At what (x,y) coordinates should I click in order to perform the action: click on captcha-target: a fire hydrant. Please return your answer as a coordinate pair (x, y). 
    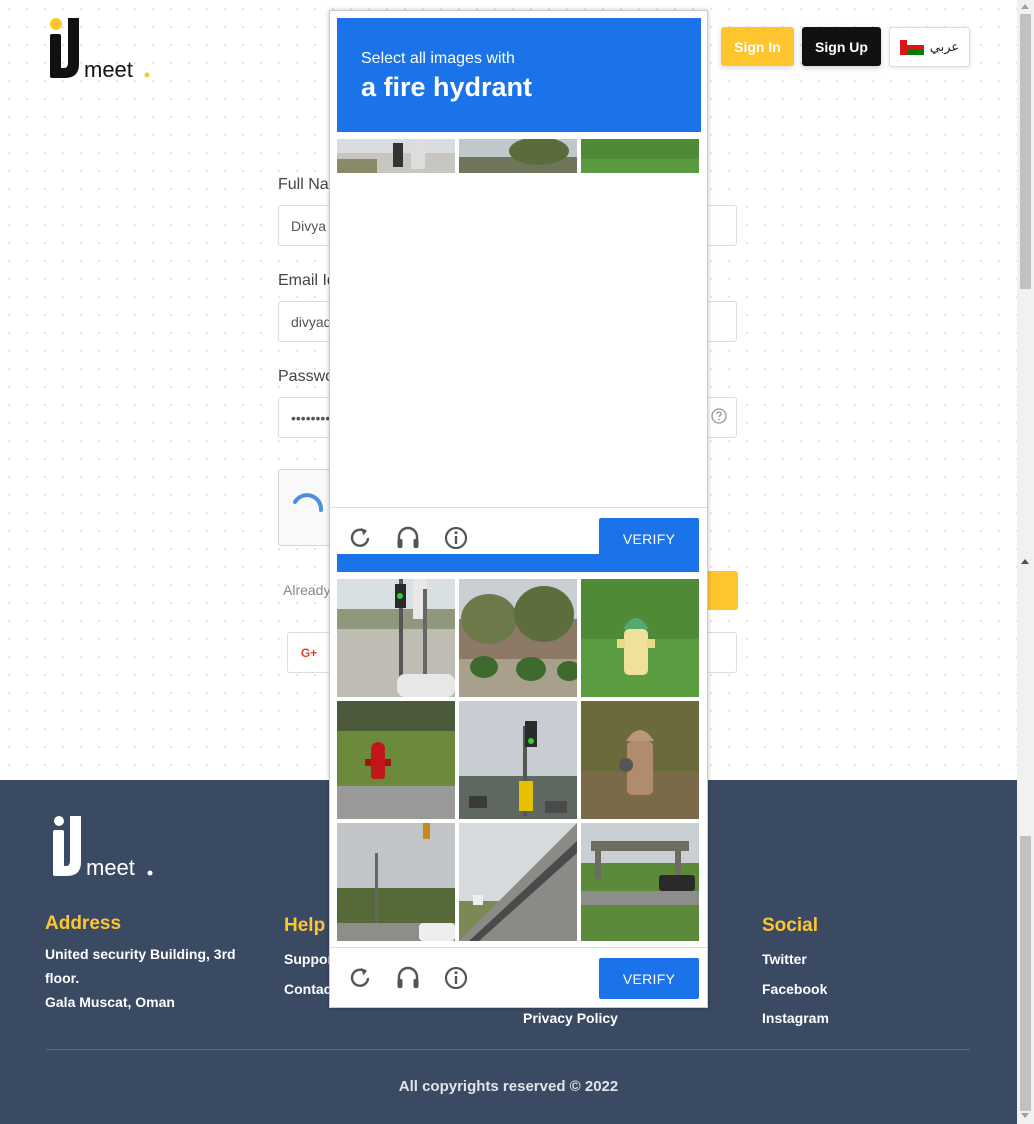
    Looking at the image, I should click on (447, 87).